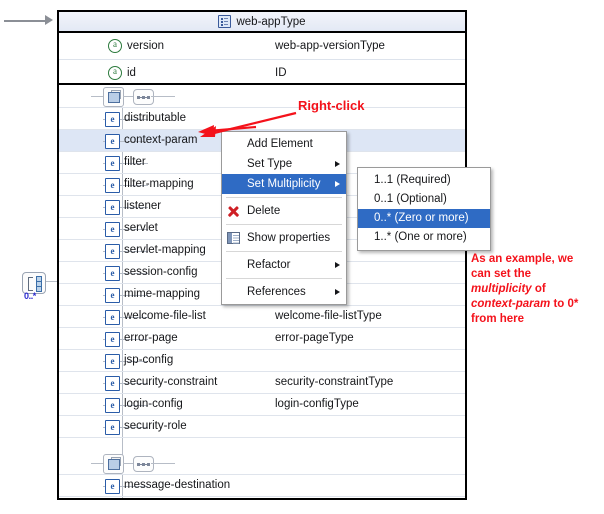 This screenshot has width=604, height=514. What do you see at coordinates (143, 206) in the screenshot?
I see `element-name: listener` at bounding box center [143, 206].